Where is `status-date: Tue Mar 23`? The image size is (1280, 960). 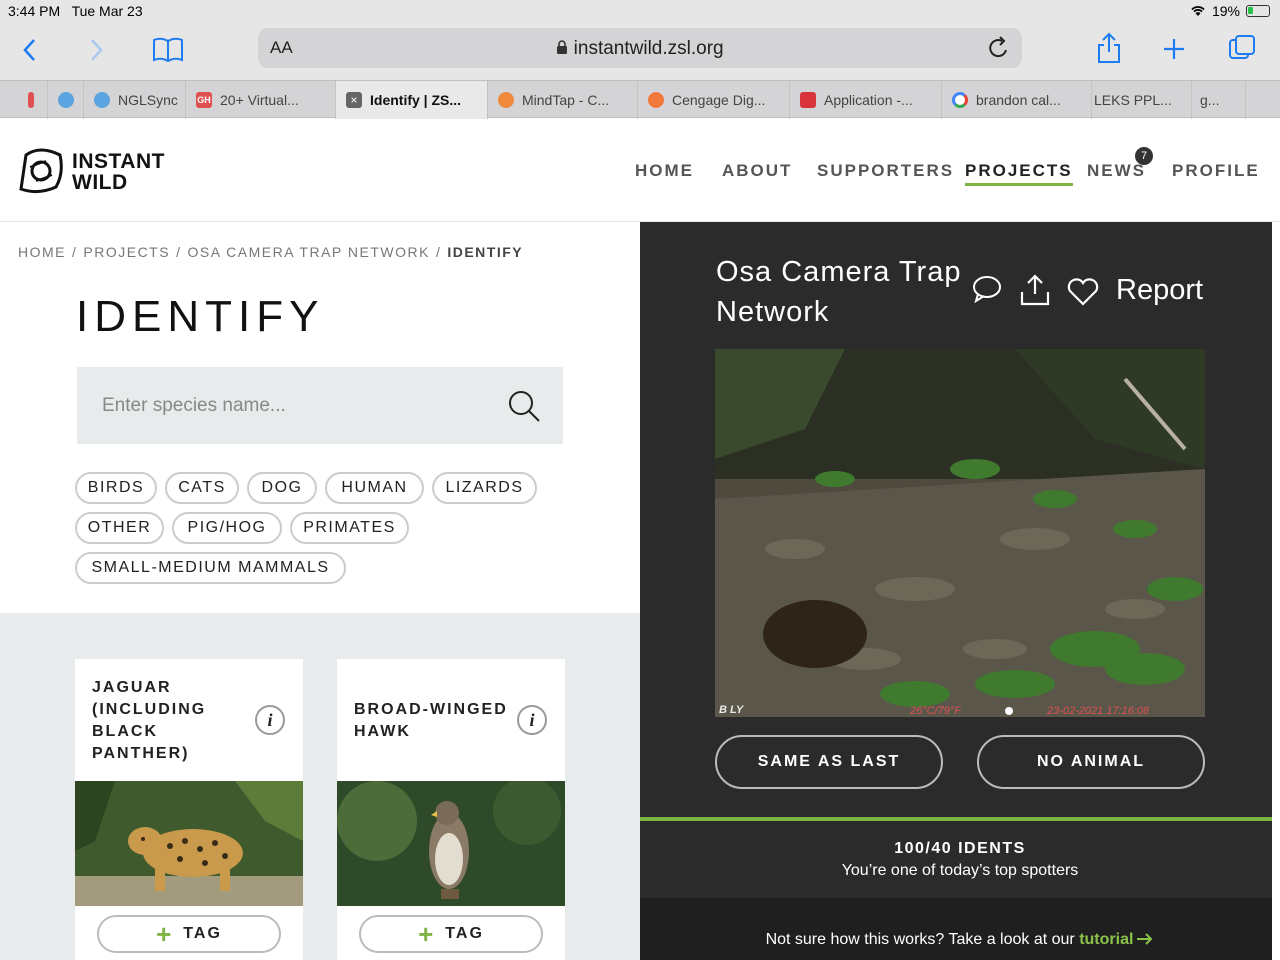 status-date: Tue Mar 23 is located at coordinates (107, 11).